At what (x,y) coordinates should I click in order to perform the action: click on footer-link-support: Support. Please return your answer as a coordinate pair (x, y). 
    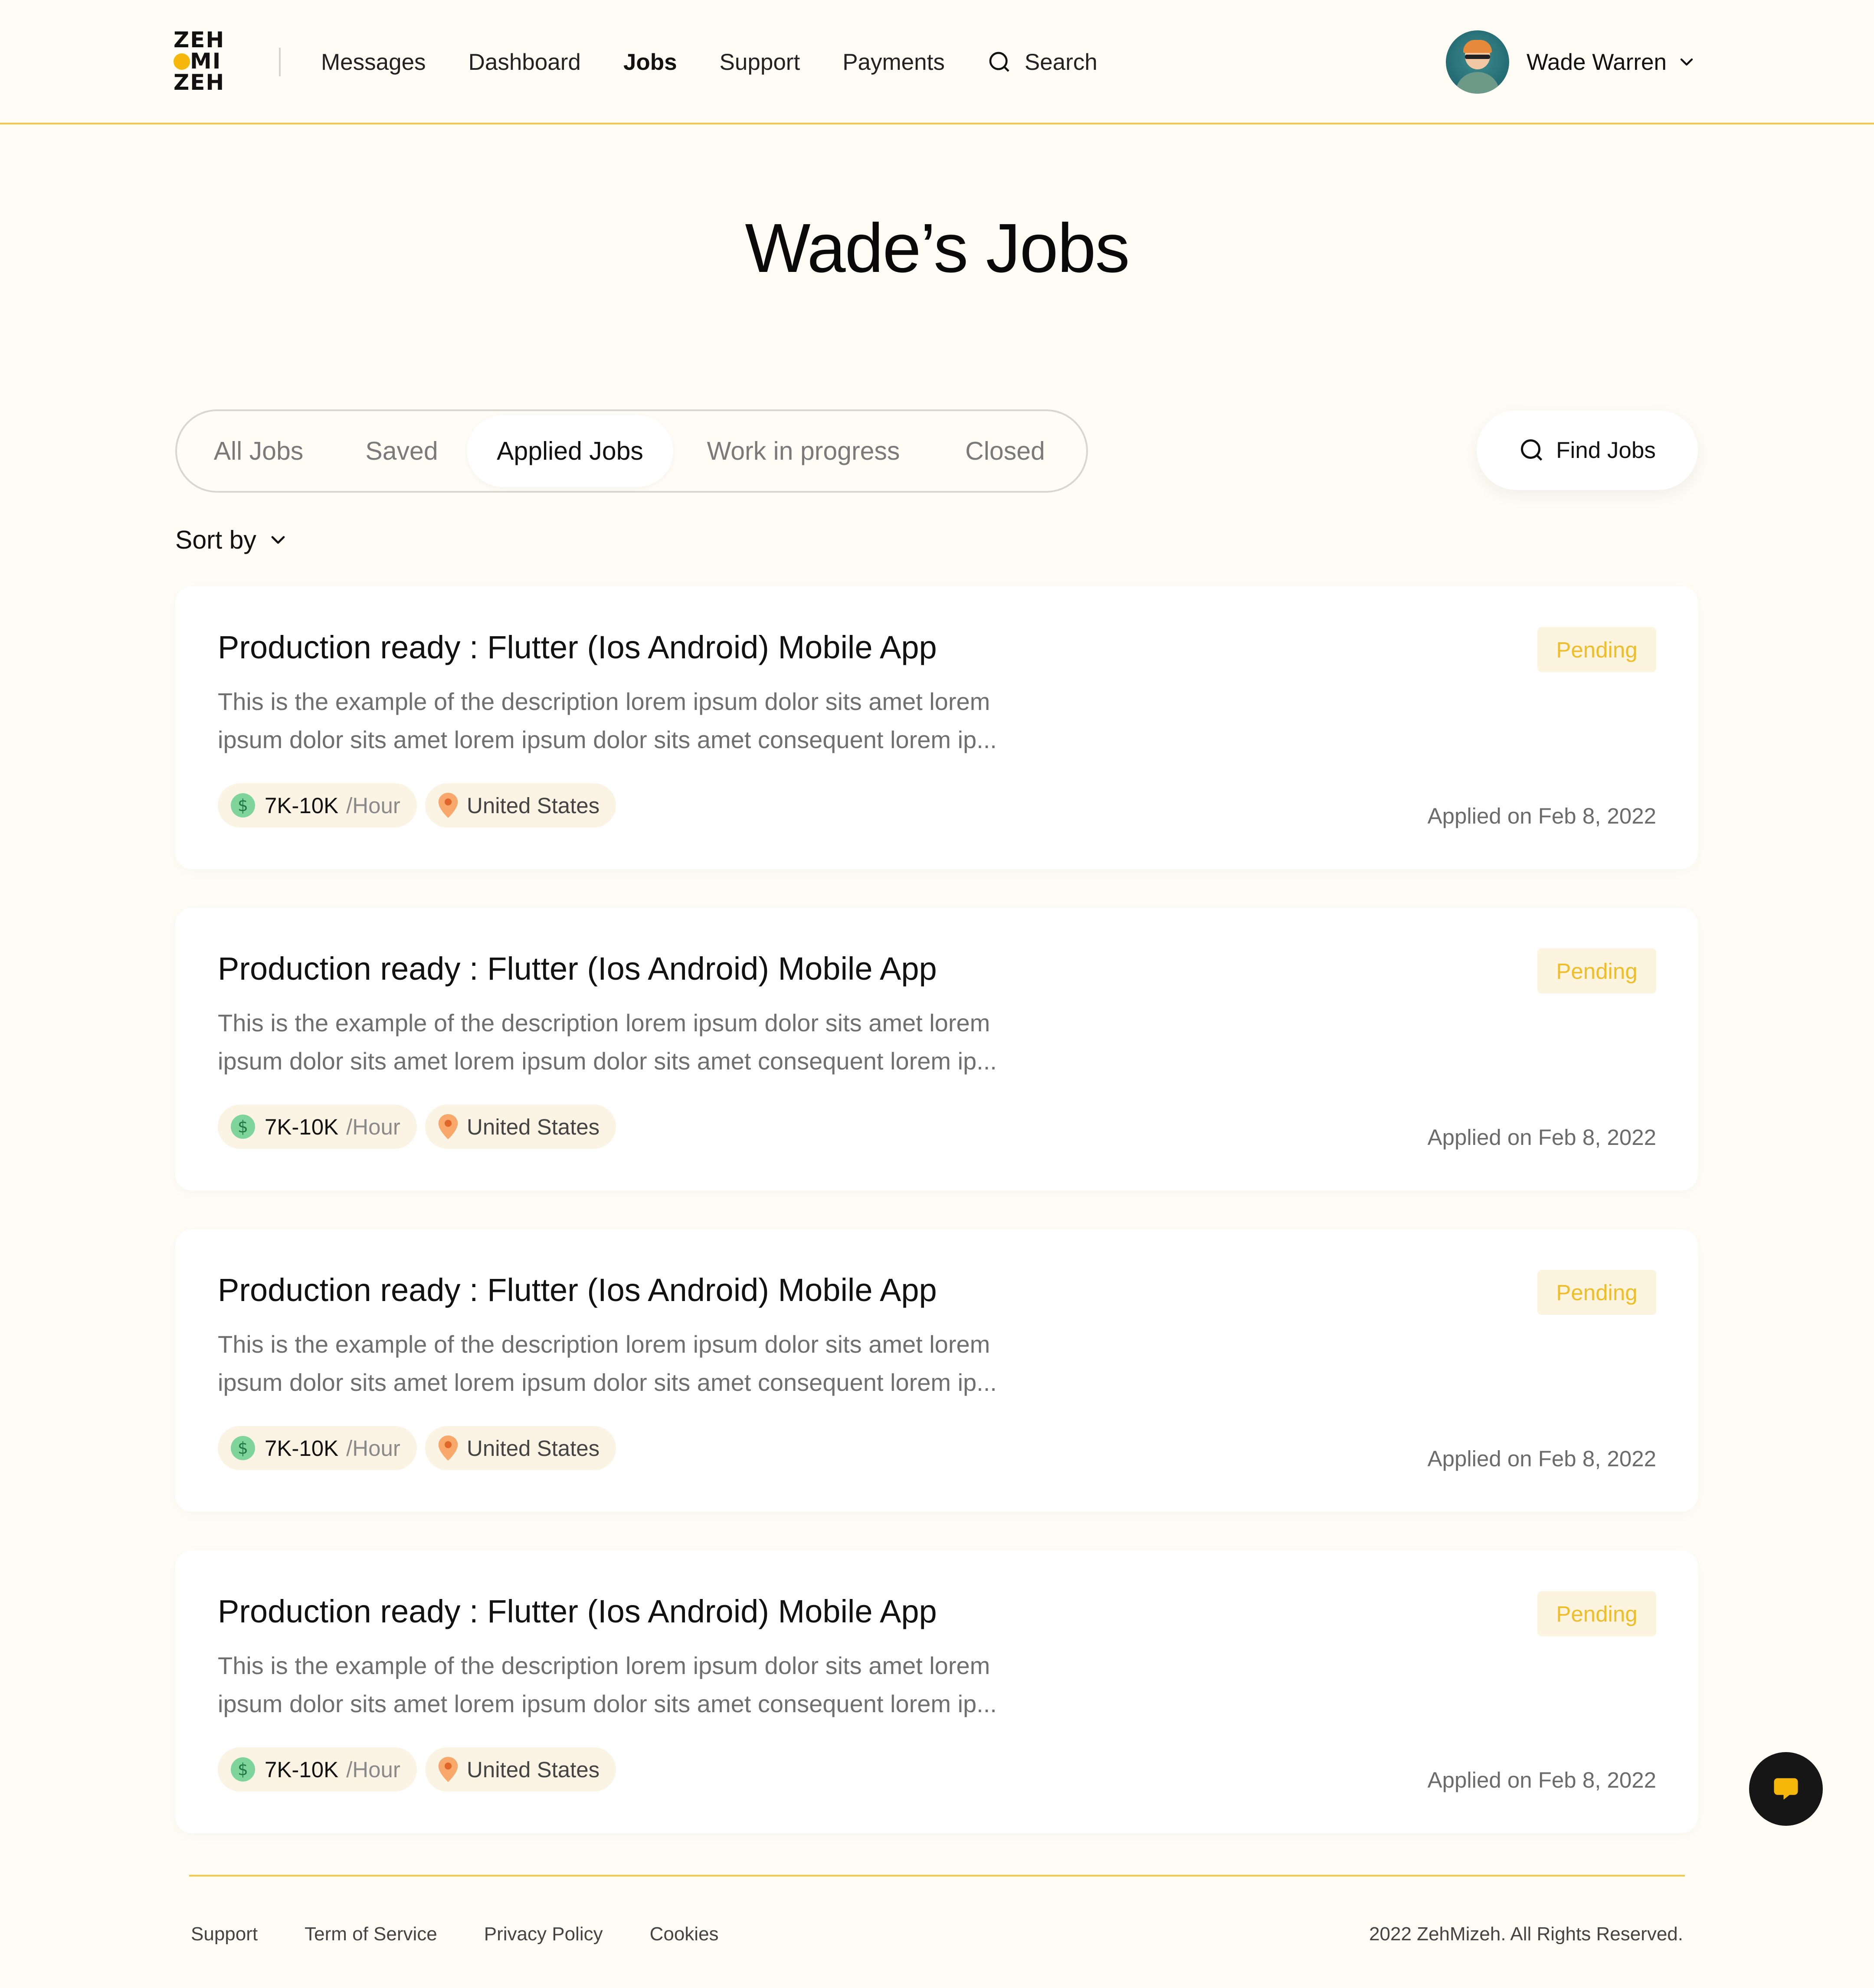
    Looking at the image, I should click on (224, 1934).